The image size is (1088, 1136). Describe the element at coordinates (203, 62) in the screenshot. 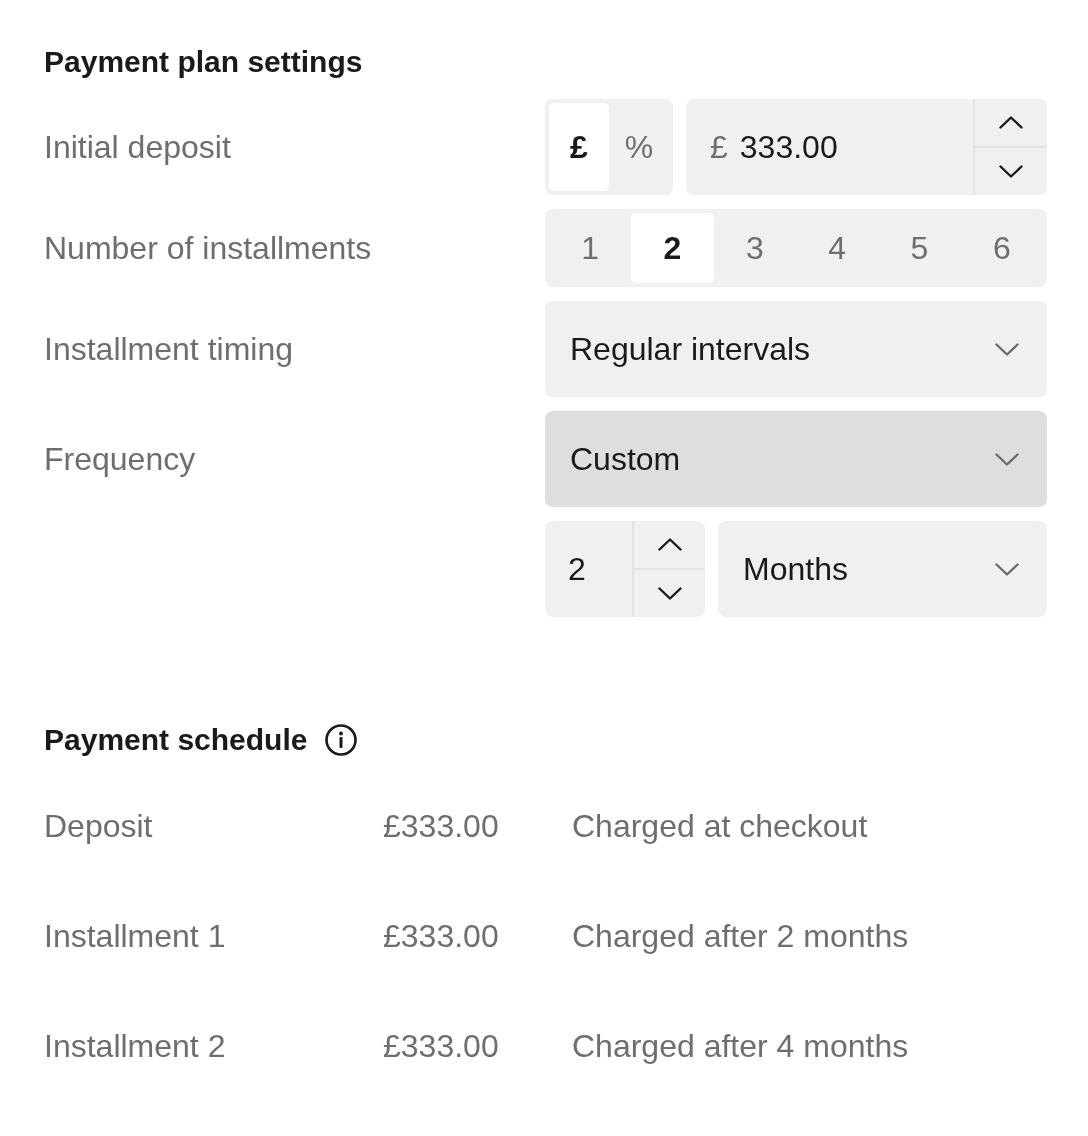

I see `section-title: Payment plan settings` at that location.